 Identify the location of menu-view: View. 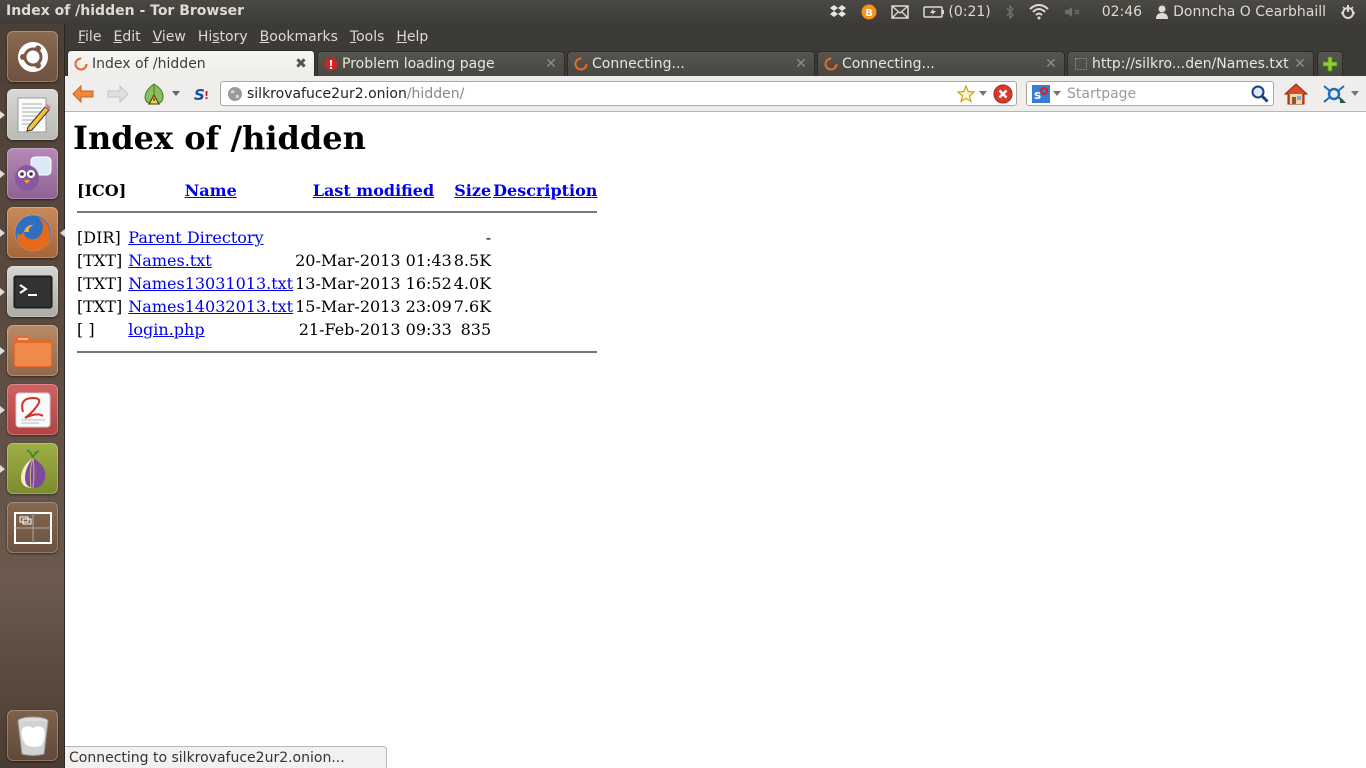
(169, 37).